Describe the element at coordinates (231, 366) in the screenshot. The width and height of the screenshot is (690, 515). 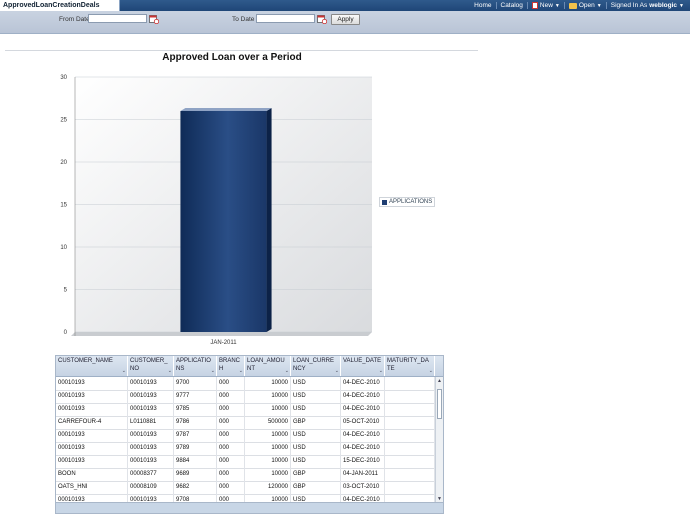
I see `column-header: BRANCH ⌄` at that location.